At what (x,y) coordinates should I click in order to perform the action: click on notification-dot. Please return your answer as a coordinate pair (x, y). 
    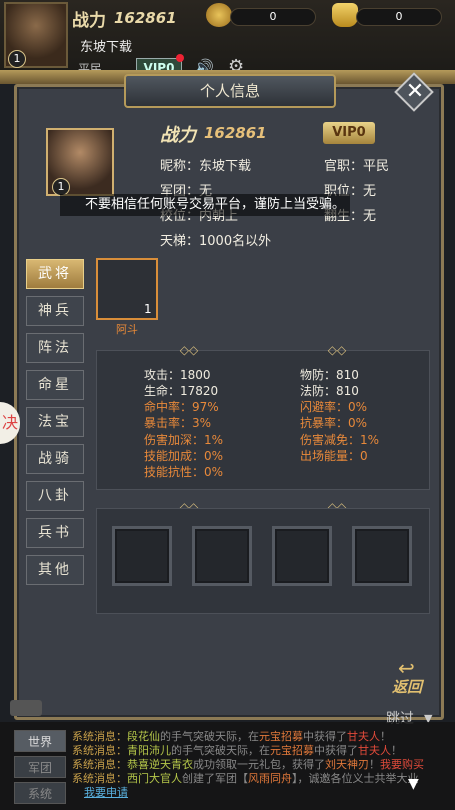
    Looking at the image, I should click on (180, 58).